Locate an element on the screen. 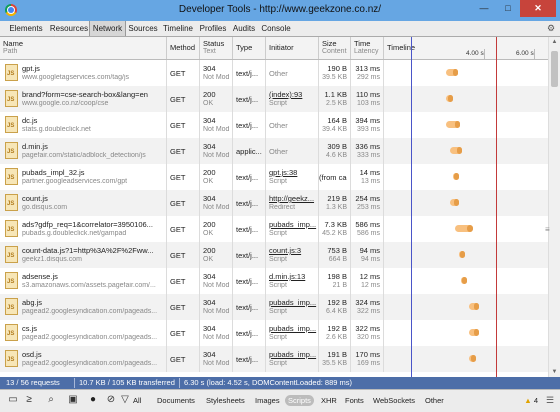  tab-resources: Resources is located at coordinates (69, 28).